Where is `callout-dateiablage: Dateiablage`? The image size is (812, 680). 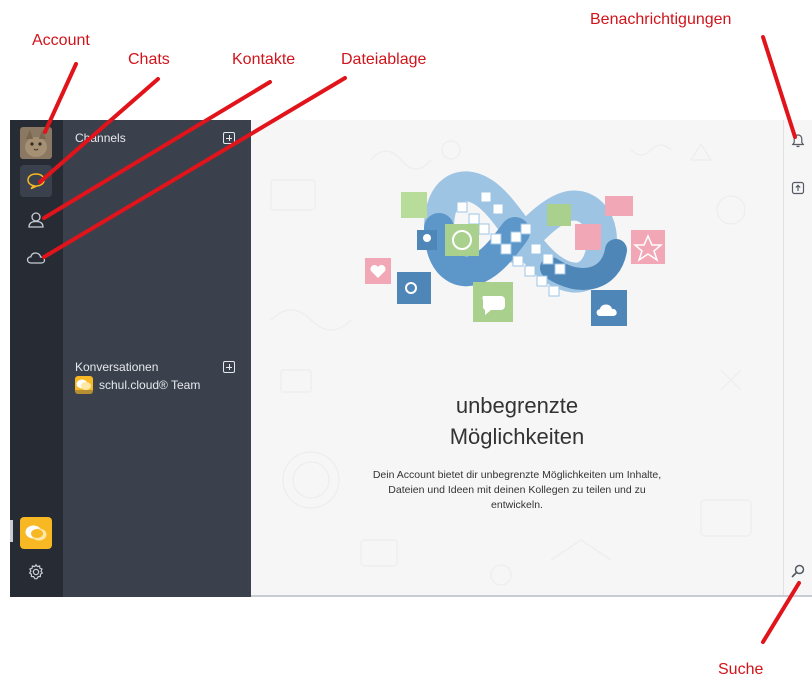 callout-dateiablage: Dateiablage is located at coordinates (384, 59).